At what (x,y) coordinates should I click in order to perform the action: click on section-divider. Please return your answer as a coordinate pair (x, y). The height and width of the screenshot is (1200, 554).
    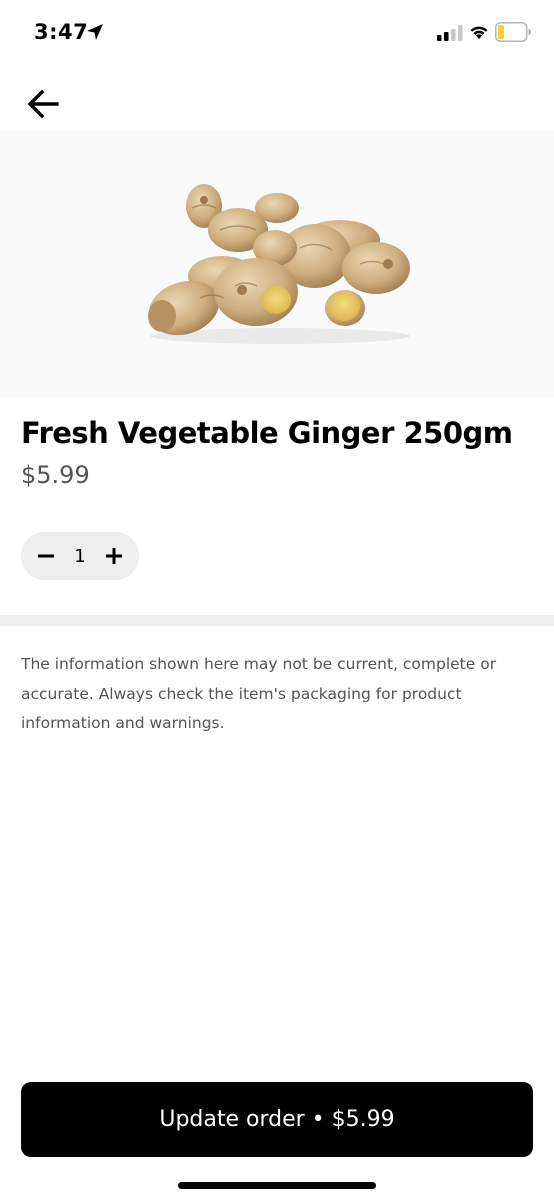
    Looking at the image, I should click on (277, 620).